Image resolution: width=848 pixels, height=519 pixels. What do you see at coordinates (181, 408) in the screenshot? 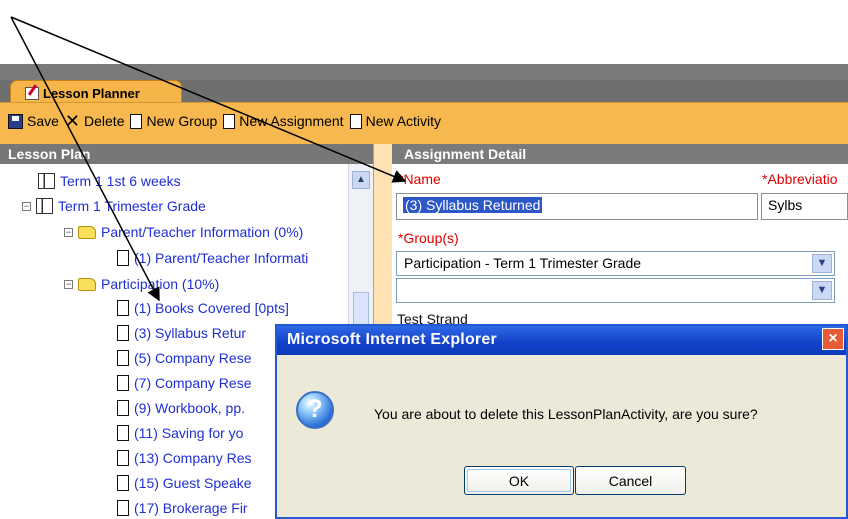
I see `tree-item-workbook: (9) Workbook, pp.` at bounding box center [181, 408].